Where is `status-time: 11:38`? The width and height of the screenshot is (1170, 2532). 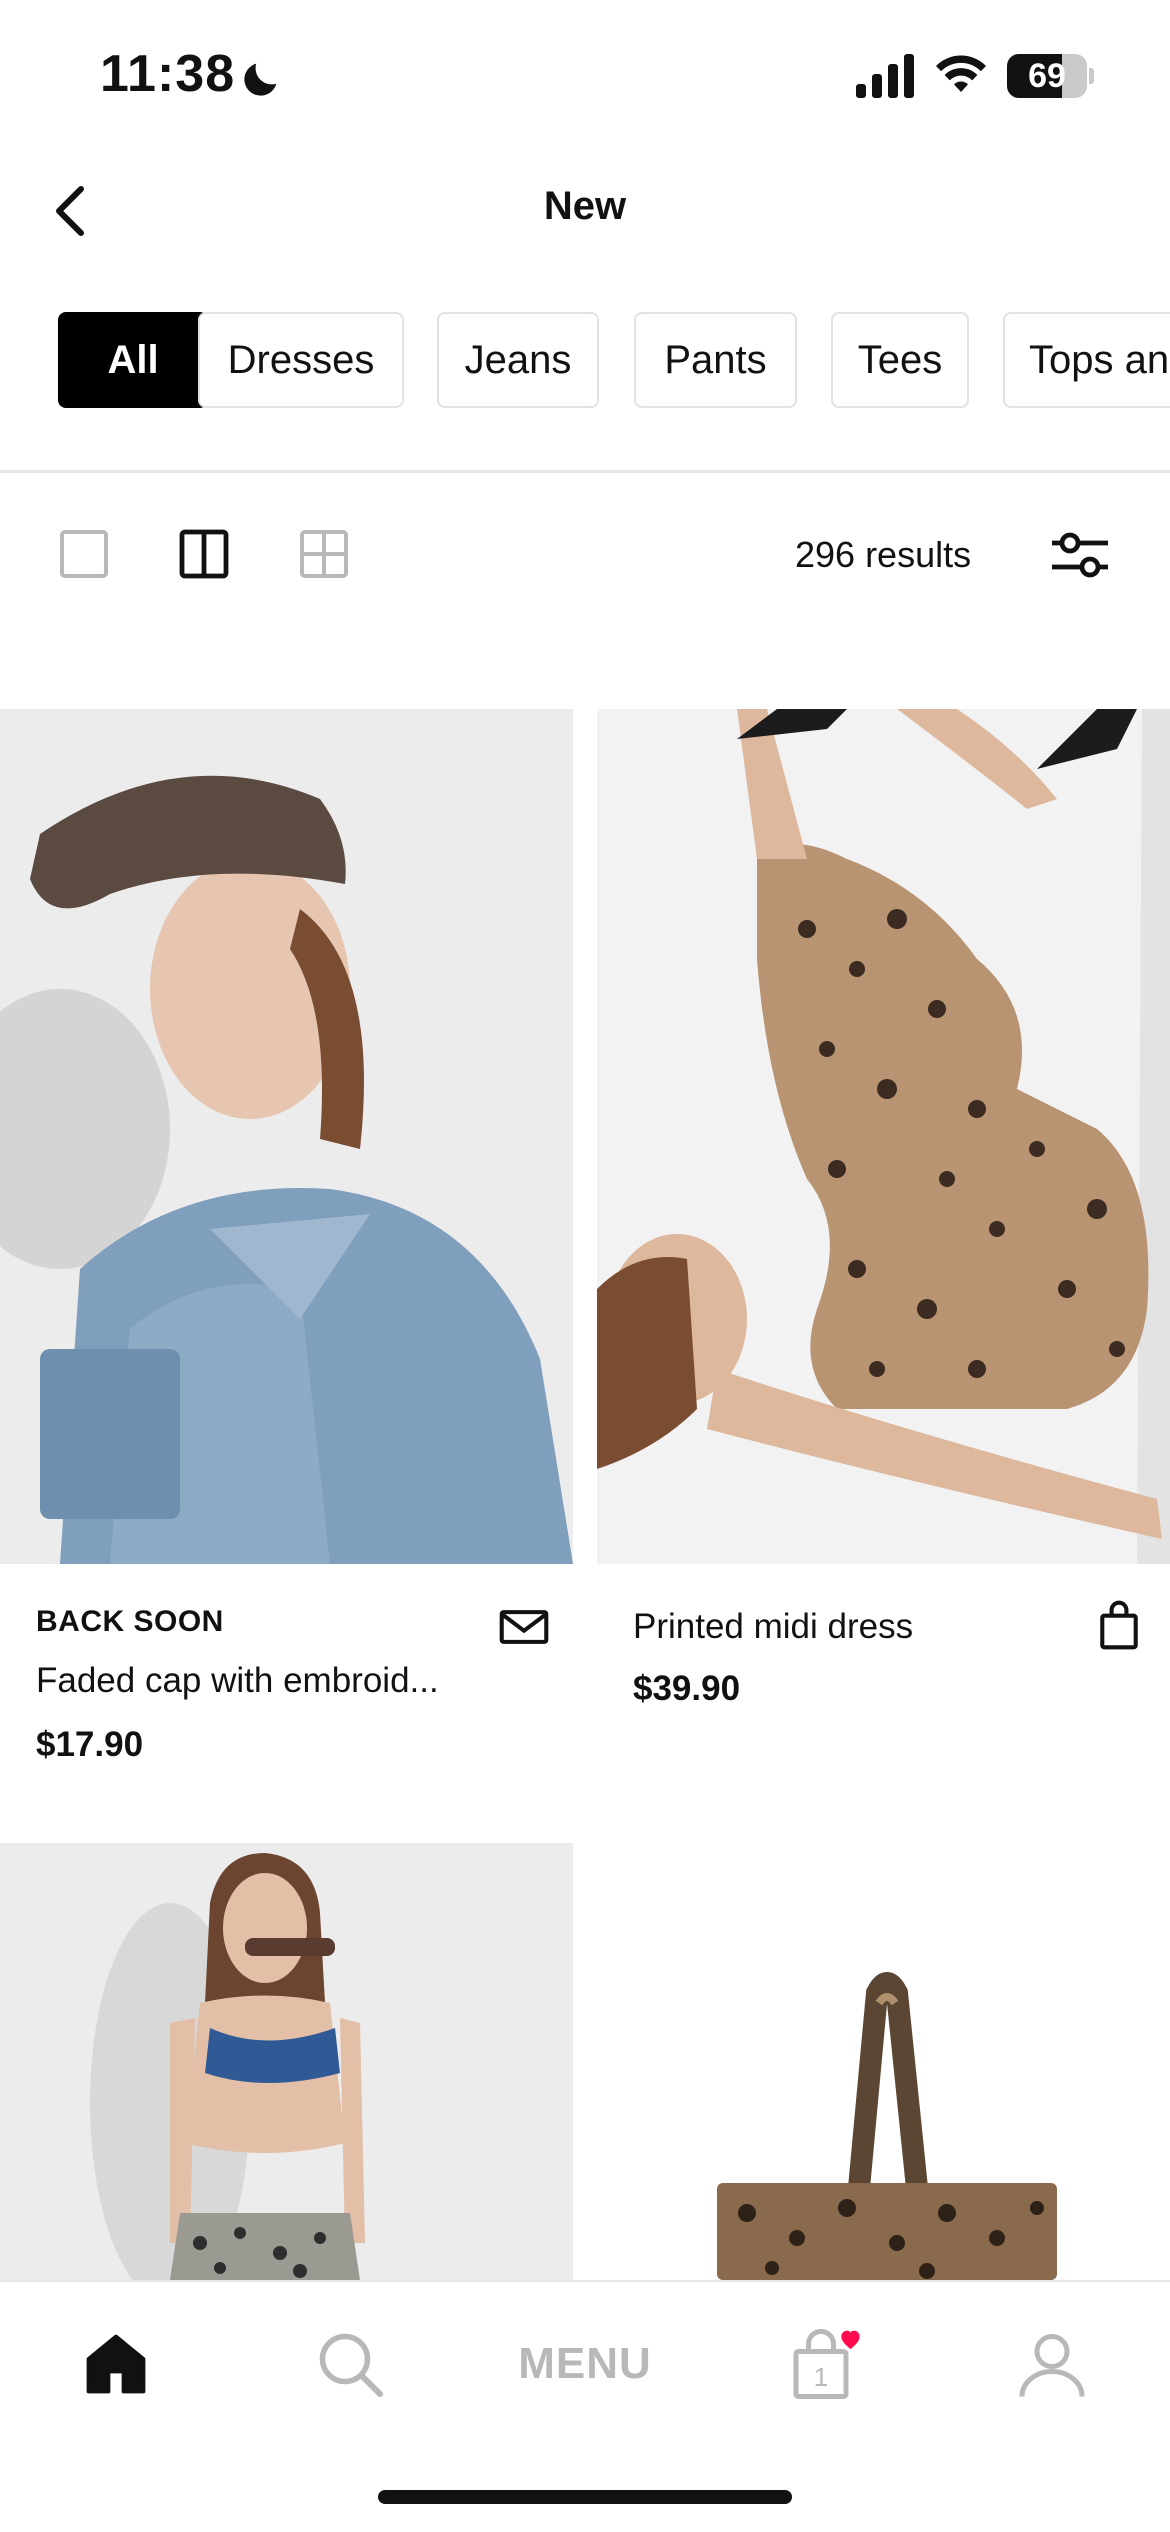
status-time: 11:38 is located at coordinates (168, 74).